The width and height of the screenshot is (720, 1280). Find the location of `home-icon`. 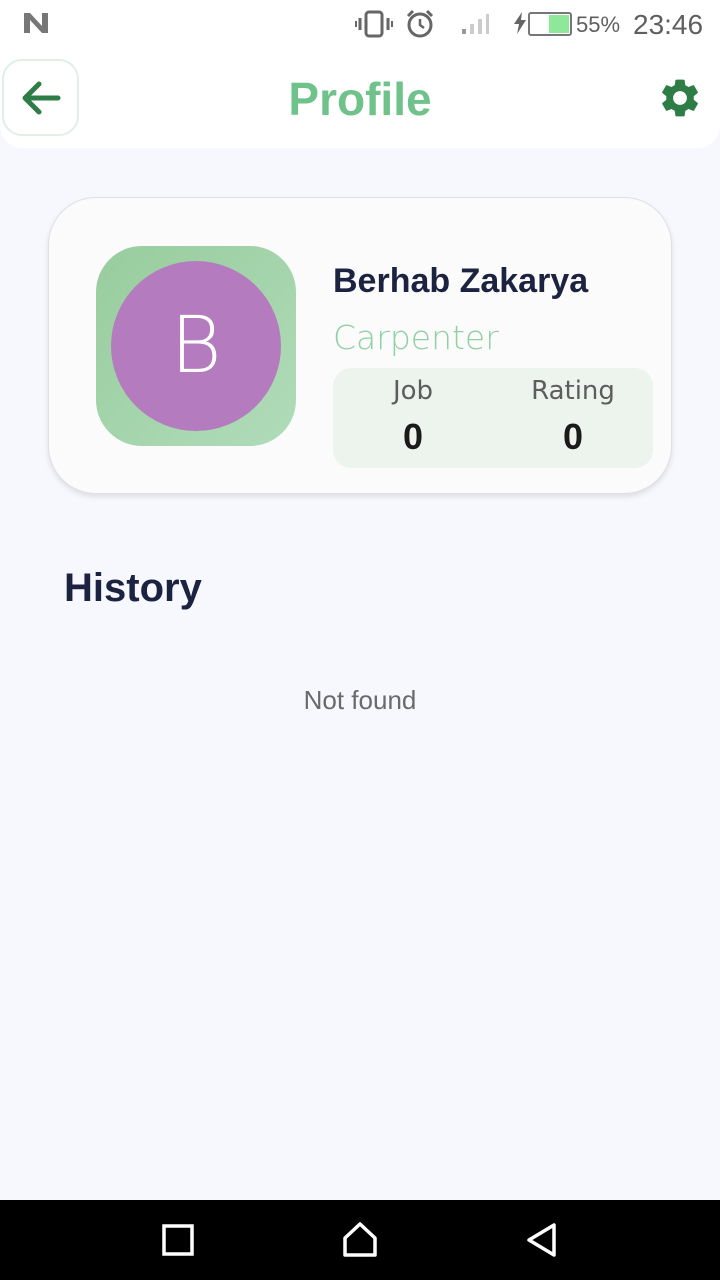

home-icon is located at coordinates (360, 1240).